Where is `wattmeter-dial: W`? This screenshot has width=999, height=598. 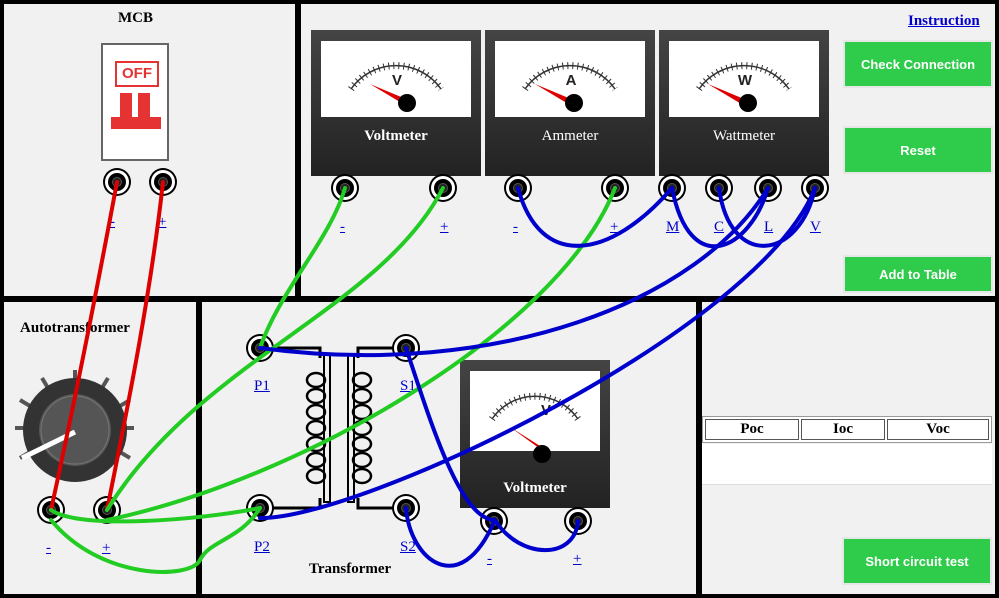 wattmeter-dial: W is located at coordinates (744, 79).